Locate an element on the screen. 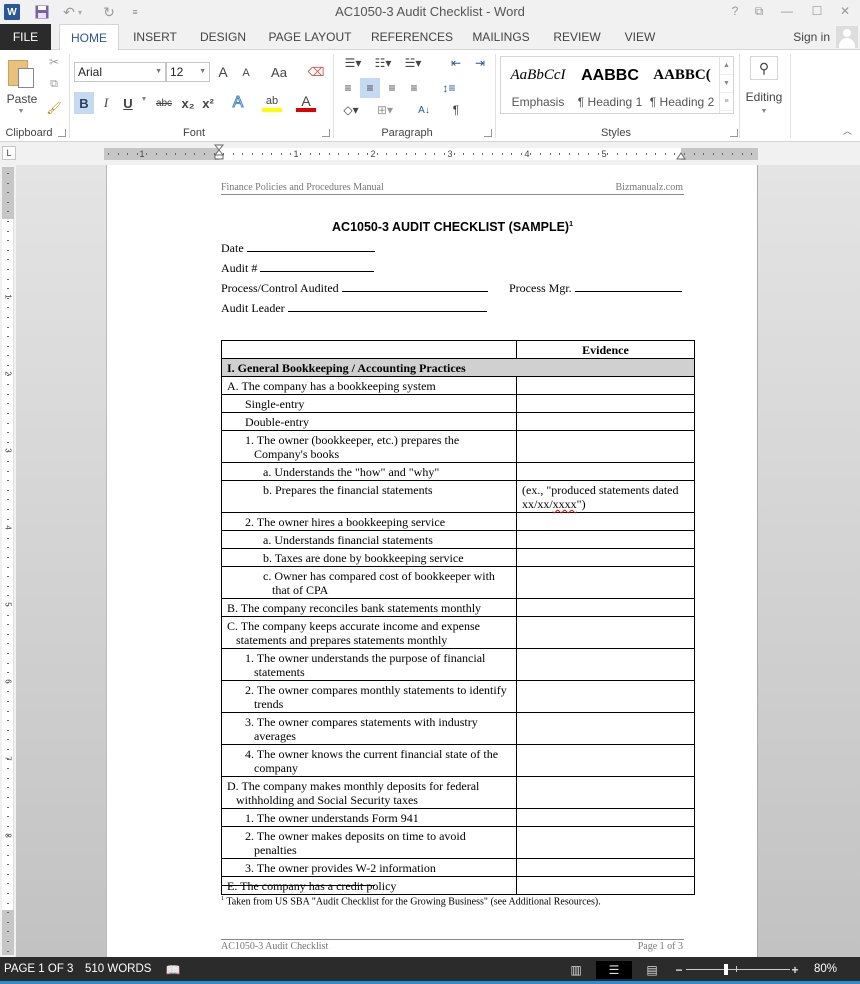  tab-references: REFERENCES is located at coordinates (412, 37).